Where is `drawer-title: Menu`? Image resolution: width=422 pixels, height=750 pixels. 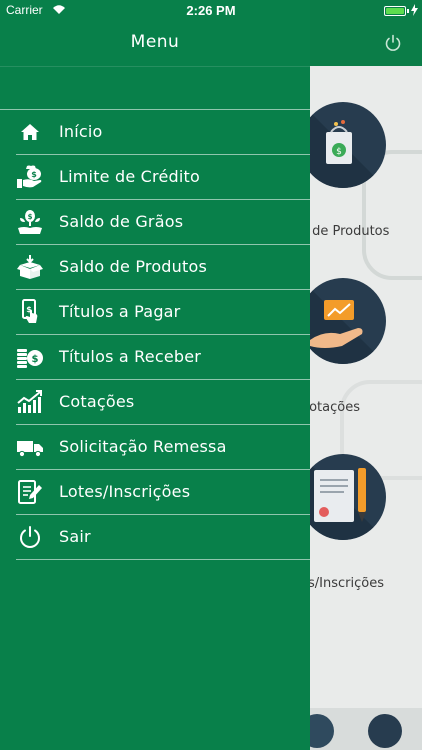 drawer-title: Menu is located at coordinates (155, 42).